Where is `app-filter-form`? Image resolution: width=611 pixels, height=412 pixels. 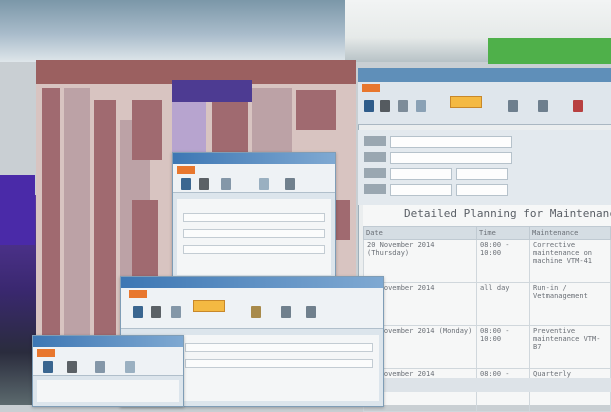
app-filter-form is located at coordinates (484, 167).